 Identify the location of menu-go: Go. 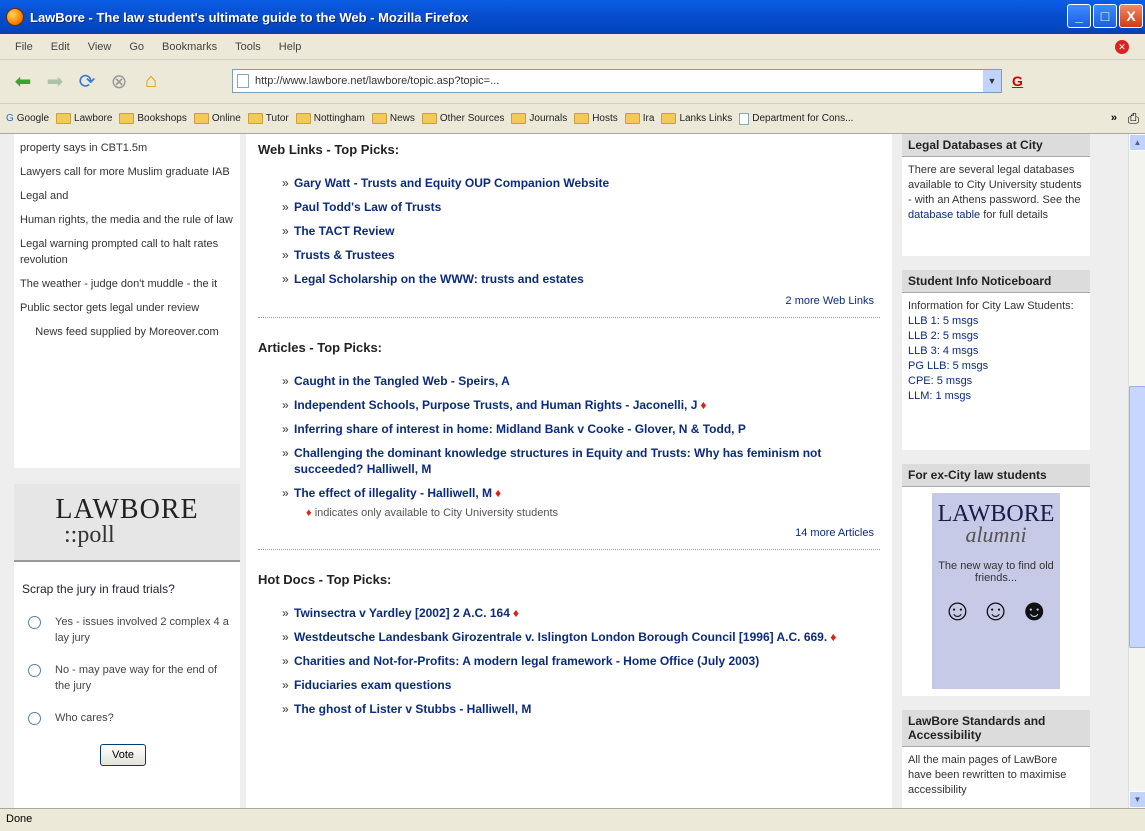
(136, 47).